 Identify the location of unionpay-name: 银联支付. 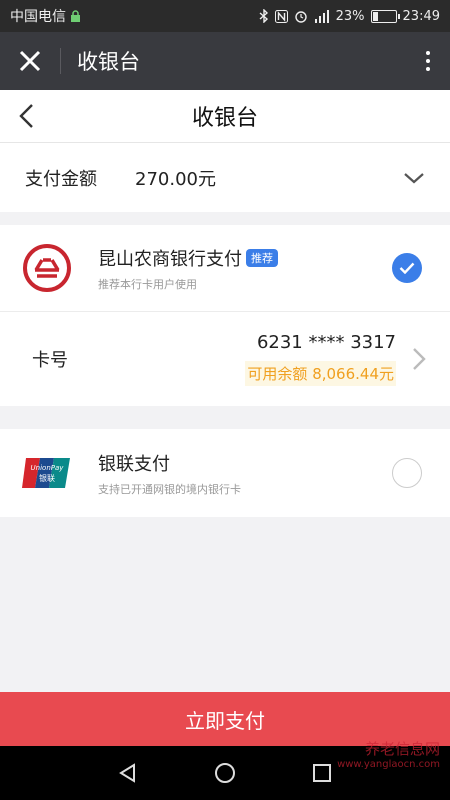
(134, 464).